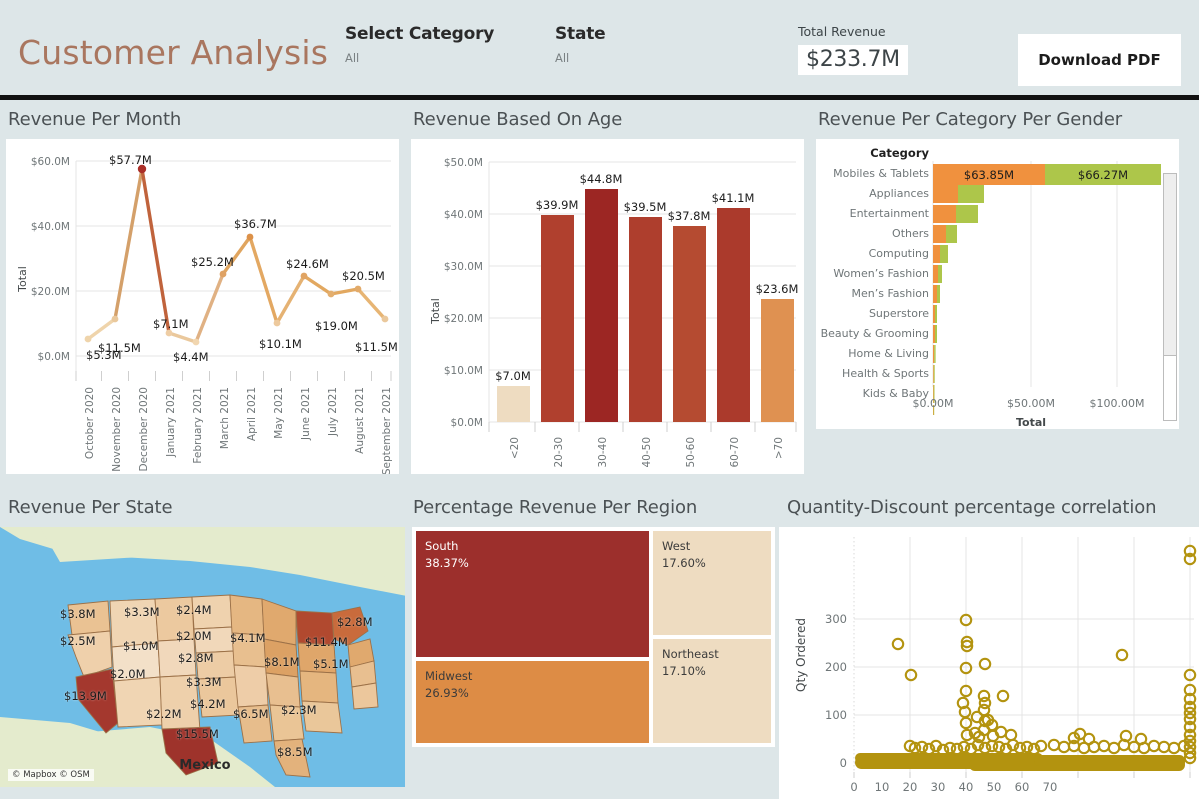 The width and height of the screenshot is (1199, 799). I want to click on svg-text: $39.5M, so click(645, 207).